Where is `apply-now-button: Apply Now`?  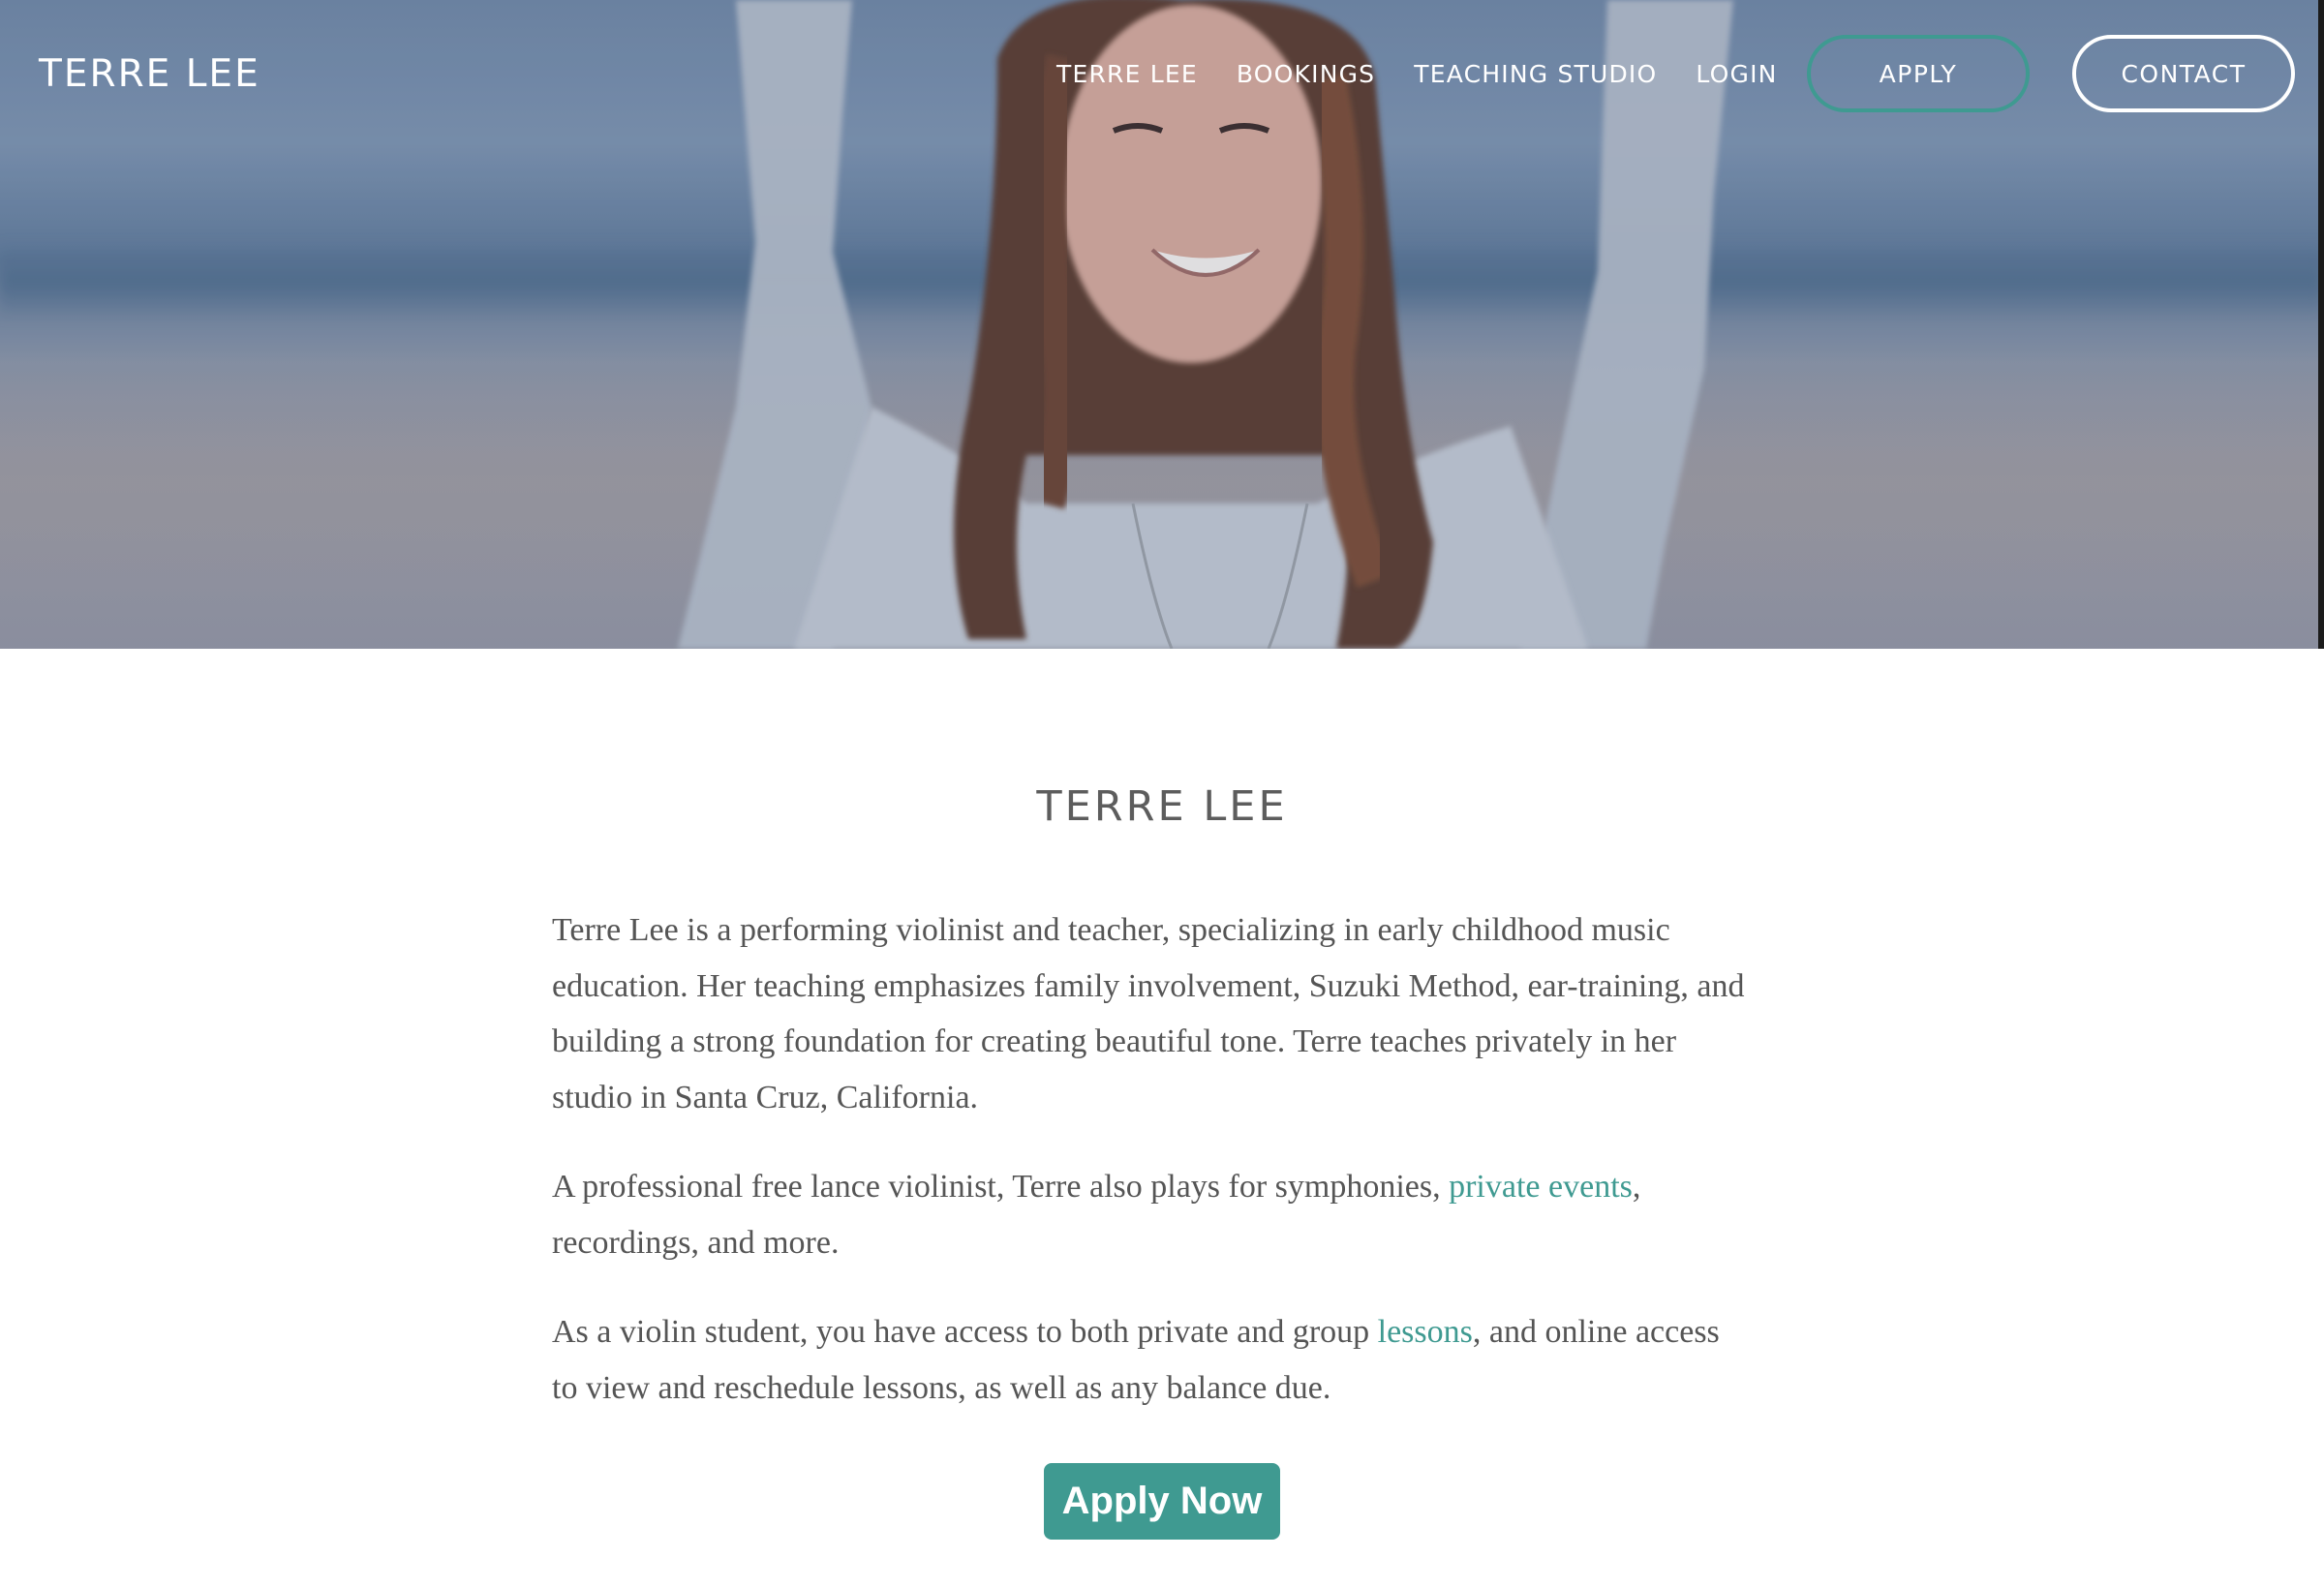 apply-now-button: Apply Now is located at coordinates (1162, 1501).